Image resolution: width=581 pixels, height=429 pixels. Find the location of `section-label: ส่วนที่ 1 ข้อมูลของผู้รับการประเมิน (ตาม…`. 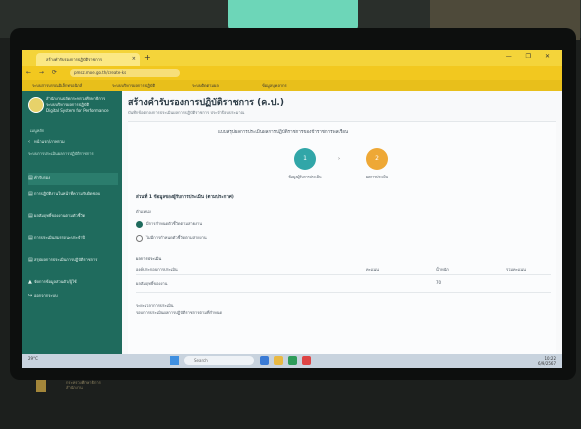

section-label: ส่วนที่ 1 ข้อมูลของผู้รับการประเมิน (ตาม… is located at coordinates (185, 197).